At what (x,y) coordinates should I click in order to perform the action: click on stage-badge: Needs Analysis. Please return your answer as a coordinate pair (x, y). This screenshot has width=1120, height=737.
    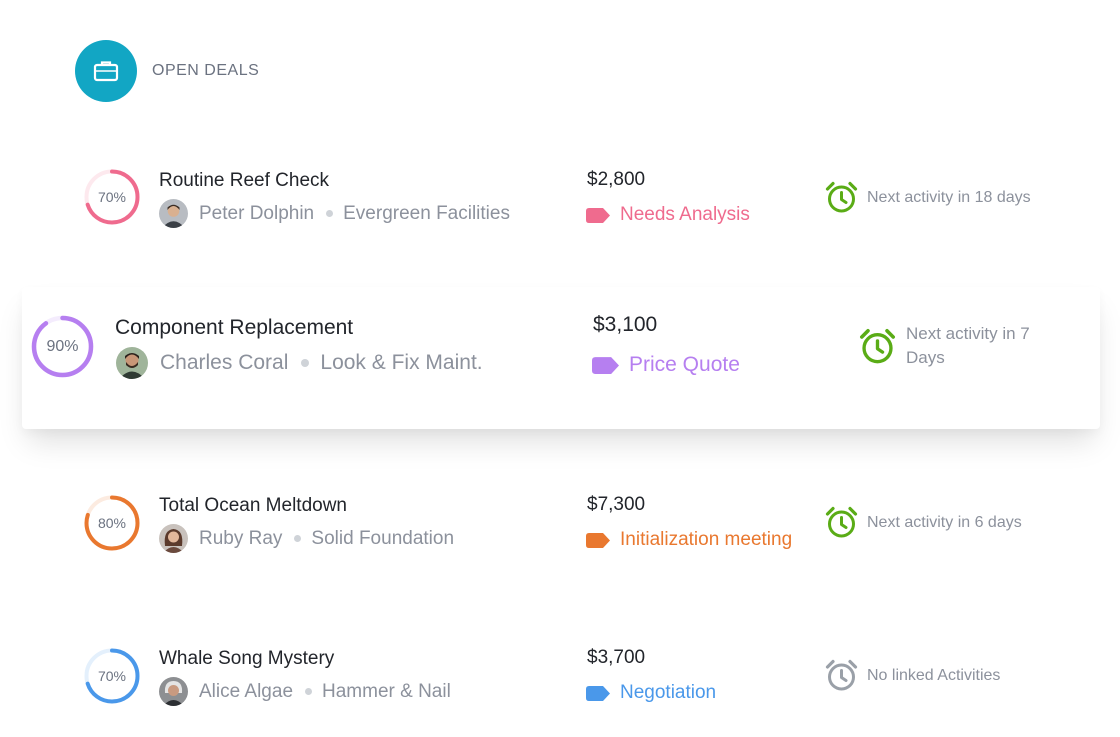
    Looking at the image, I should click on (668, 215).